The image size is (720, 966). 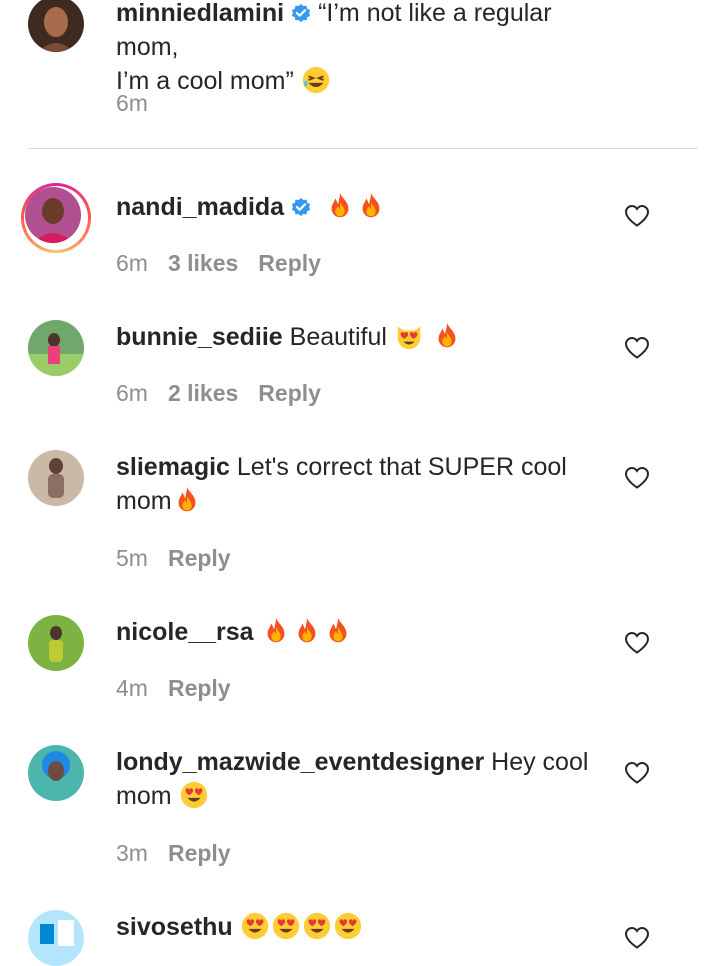 I want to click on username: bunnie_sediie, so click(x=199, y=337).